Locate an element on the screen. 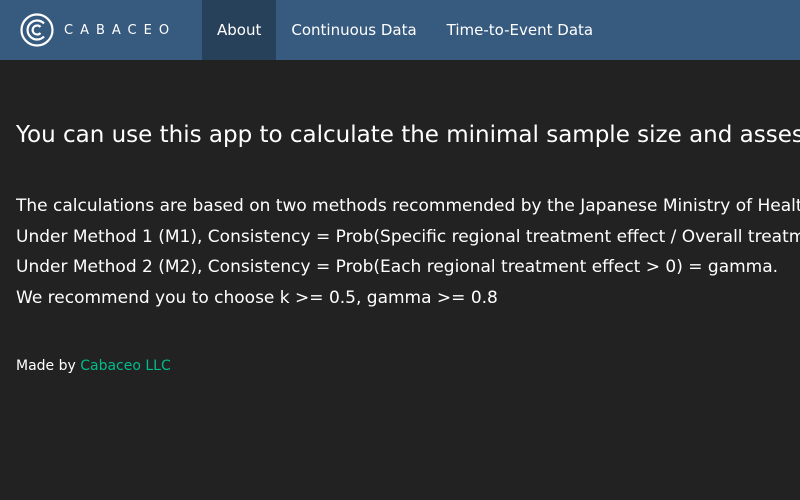 The width and height of the screenshot is (800, 500). brand-name: CABACEO is located at coordinates (120, 30).